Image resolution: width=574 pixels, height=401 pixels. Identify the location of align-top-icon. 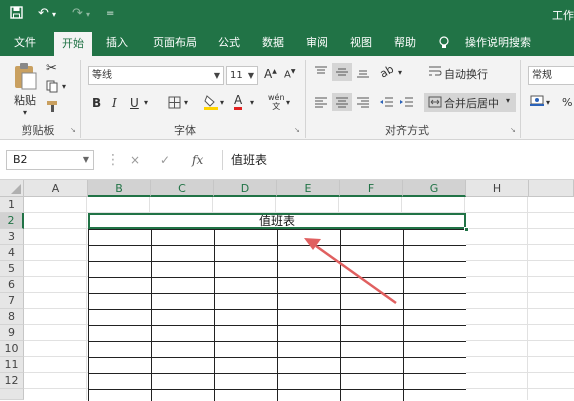
(321, 73).